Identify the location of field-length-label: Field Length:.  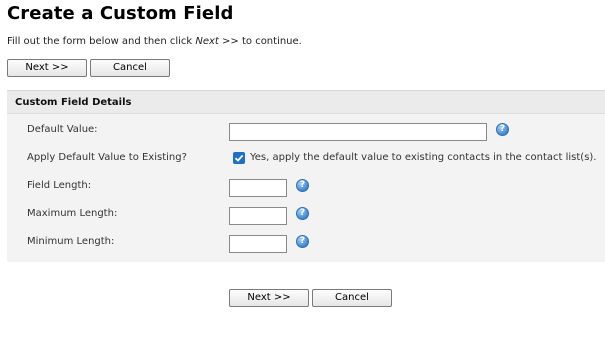
(59, 185).